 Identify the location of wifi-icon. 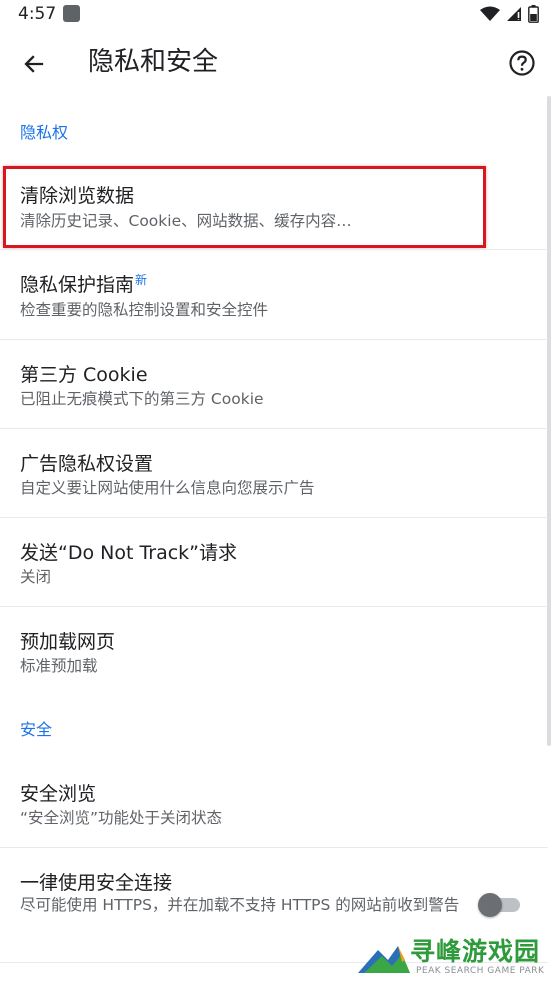
(490, 13).